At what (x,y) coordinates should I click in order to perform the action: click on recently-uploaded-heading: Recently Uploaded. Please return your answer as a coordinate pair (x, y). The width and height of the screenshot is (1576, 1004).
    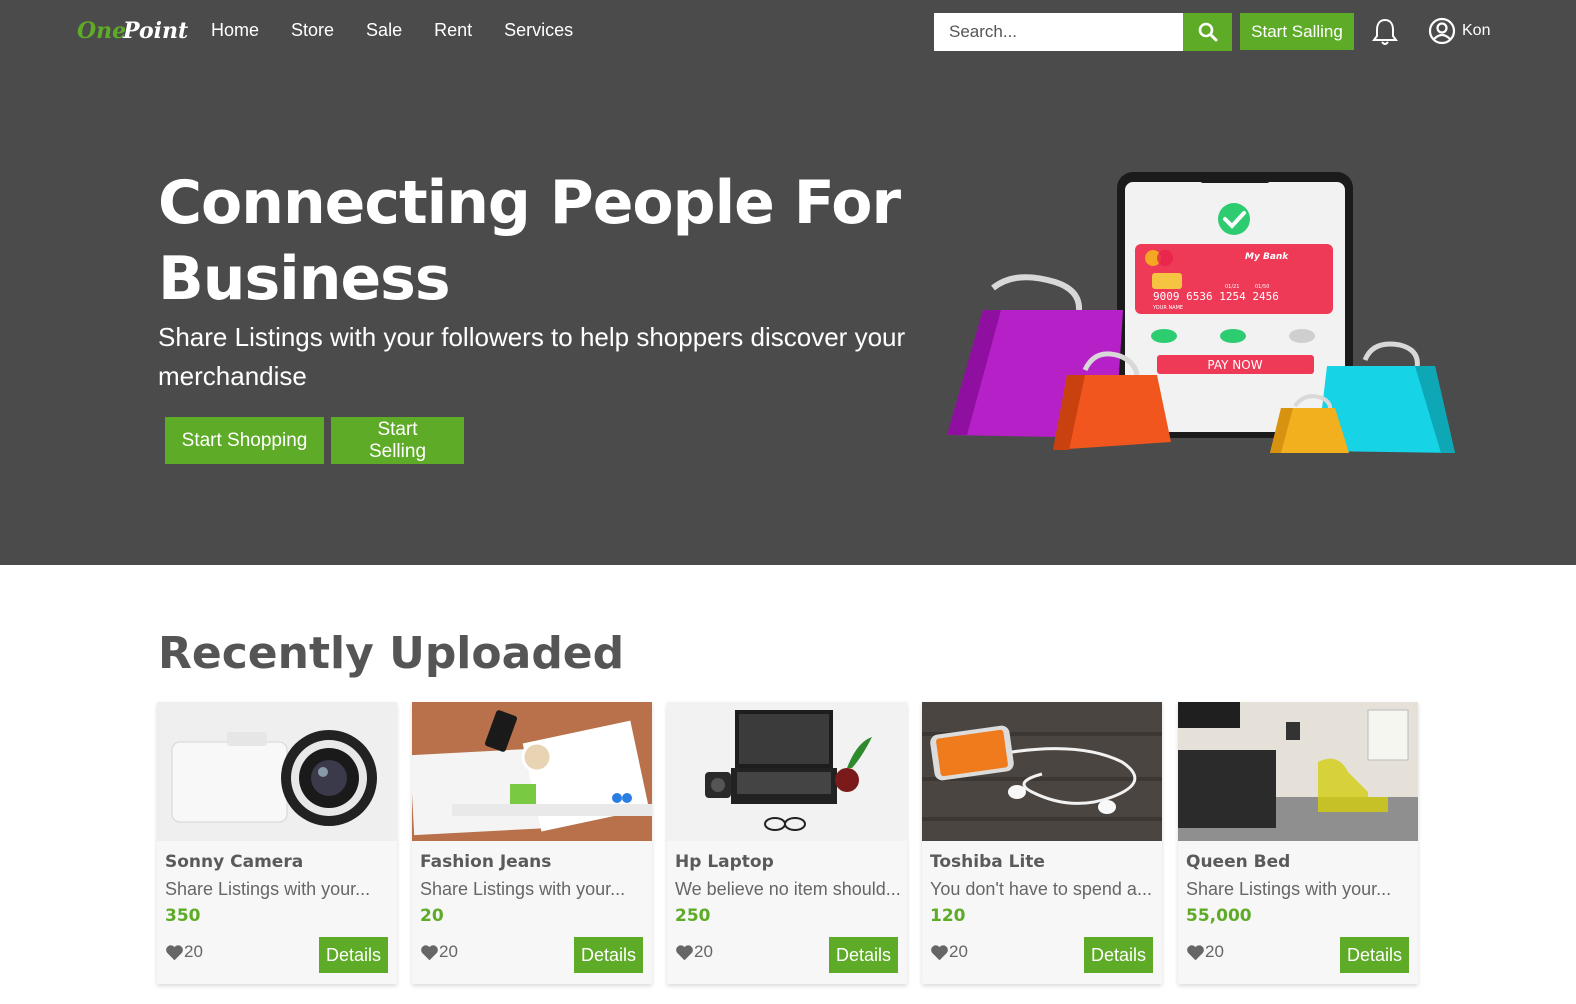
    Looking at the image, I should click on (391, 653).